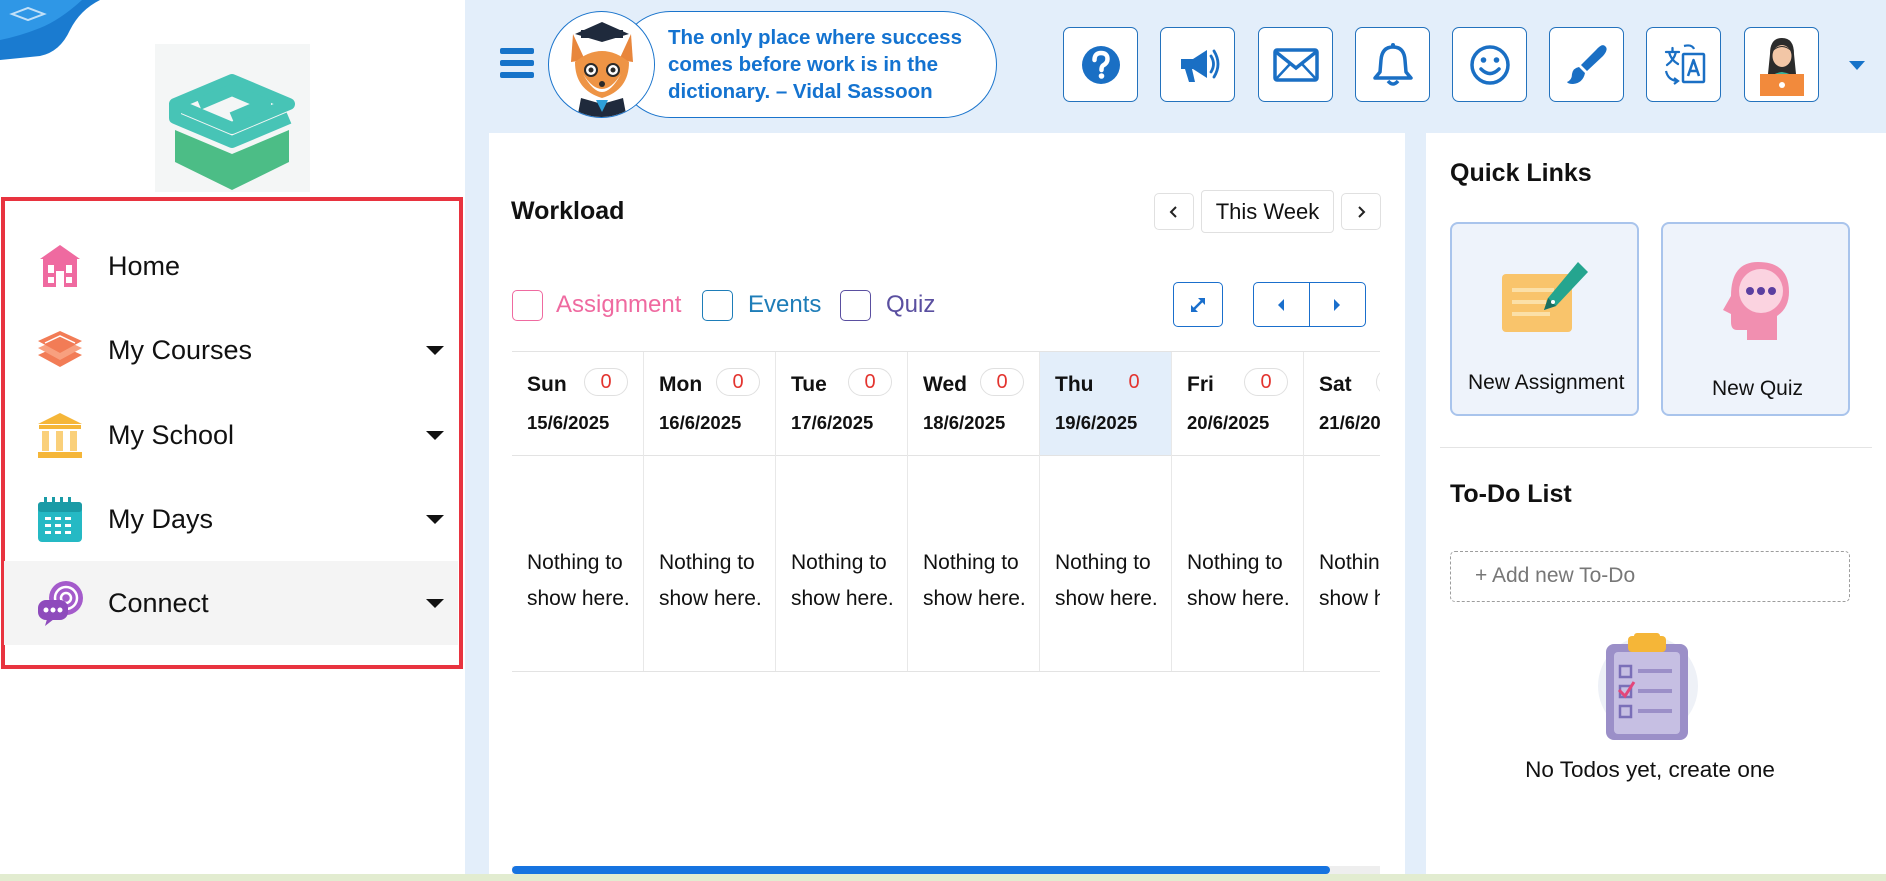 This screenshot has height=881, width=1886. I want to click on day-name: Sun, so click(547, 384).